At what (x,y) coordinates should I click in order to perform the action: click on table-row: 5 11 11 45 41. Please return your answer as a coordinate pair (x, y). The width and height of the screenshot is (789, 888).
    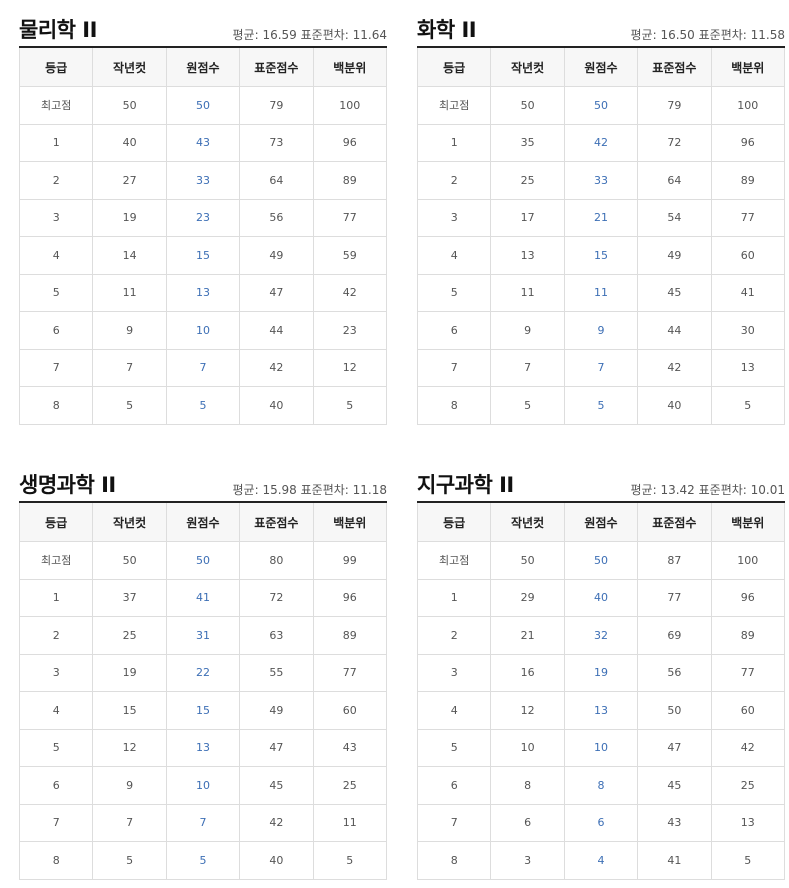
    Looking at the image, I should click on (601, 292).